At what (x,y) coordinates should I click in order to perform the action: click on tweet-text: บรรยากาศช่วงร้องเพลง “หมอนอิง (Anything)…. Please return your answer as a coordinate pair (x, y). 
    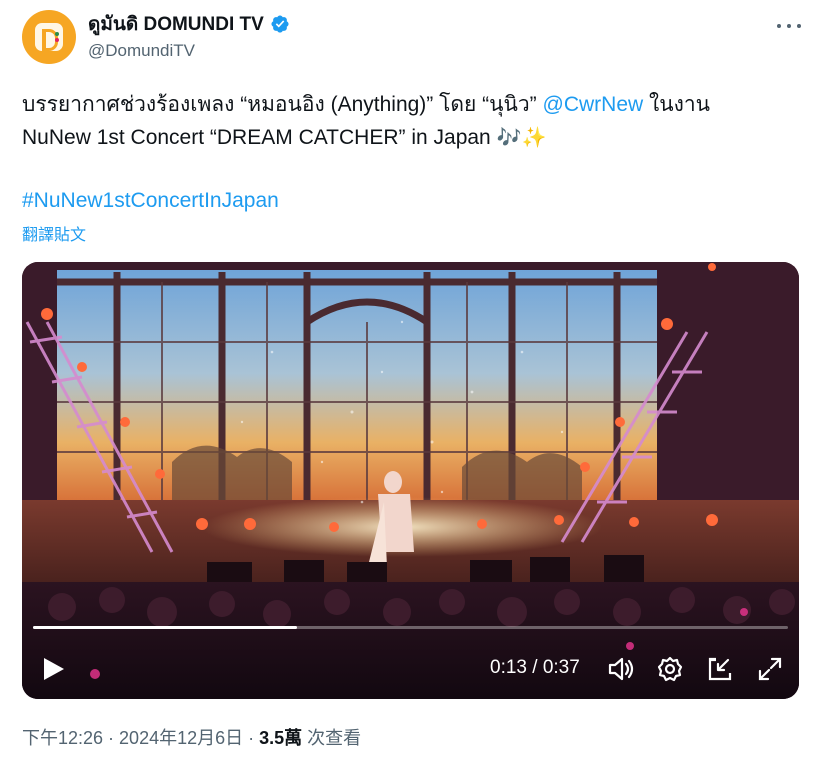
    Looking at the image, I should click on (412, 121).